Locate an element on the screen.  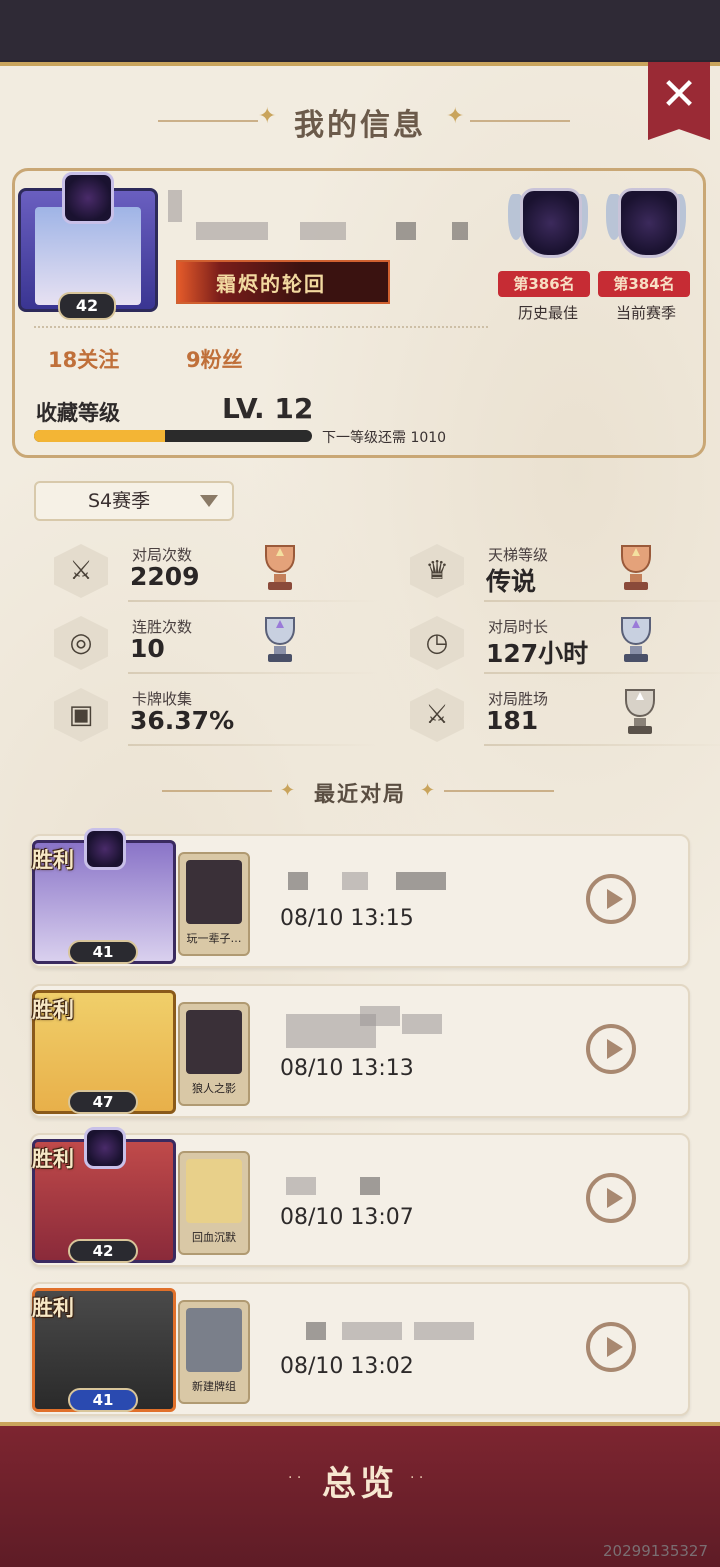
stat-ladder: ♛ 天梯等级 传说 is located at coordinates (564, 572).